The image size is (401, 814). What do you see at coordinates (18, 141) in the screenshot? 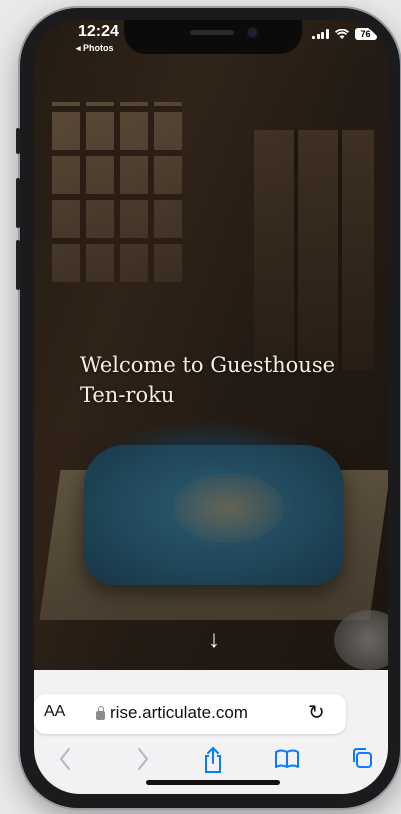
I see `silent-switch` at bounding box center [18, 141].